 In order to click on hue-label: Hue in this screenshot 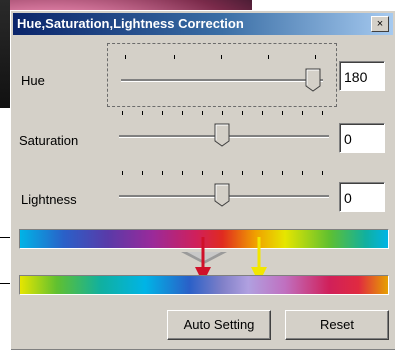, I will do `click(33, 80)`.